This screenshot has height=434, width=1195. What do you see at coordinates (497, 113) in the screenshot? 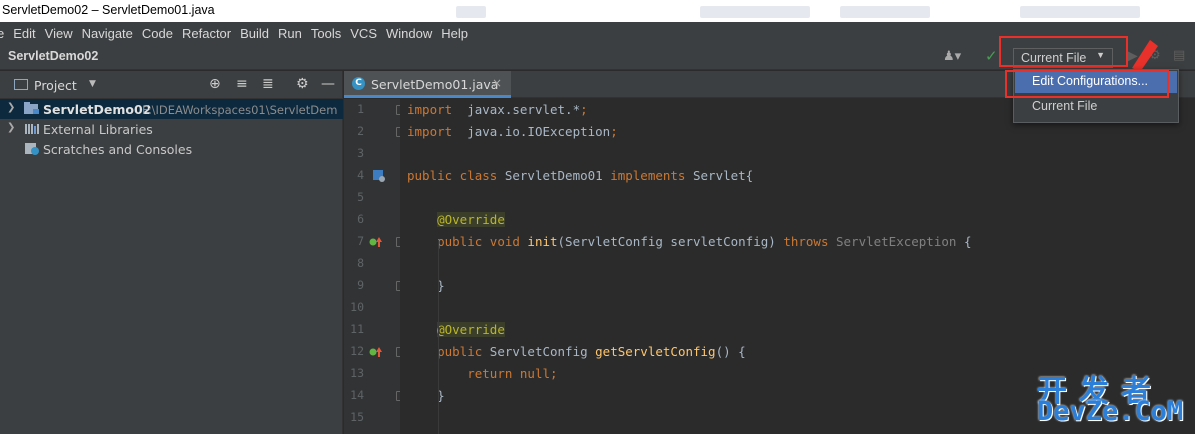
I see `code-line: import javax.servlet.*;` at bounding box center [497, 113].